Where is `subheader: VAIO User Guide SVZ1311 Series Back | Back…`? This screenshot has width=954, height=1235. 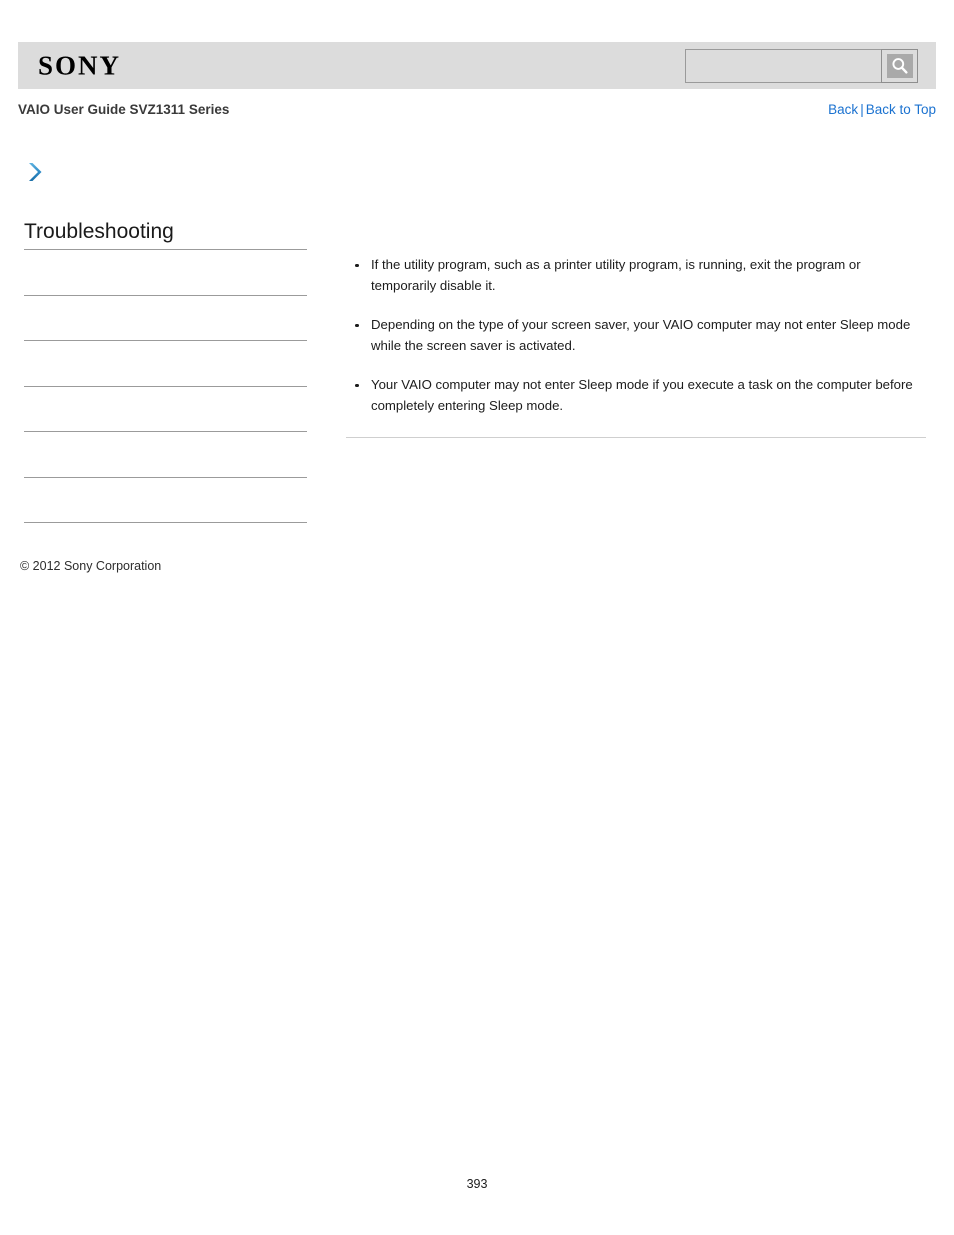 subheader: VAIO User Guide SVZ1311 Series Back | Back… is located at coordinates (477, 111).